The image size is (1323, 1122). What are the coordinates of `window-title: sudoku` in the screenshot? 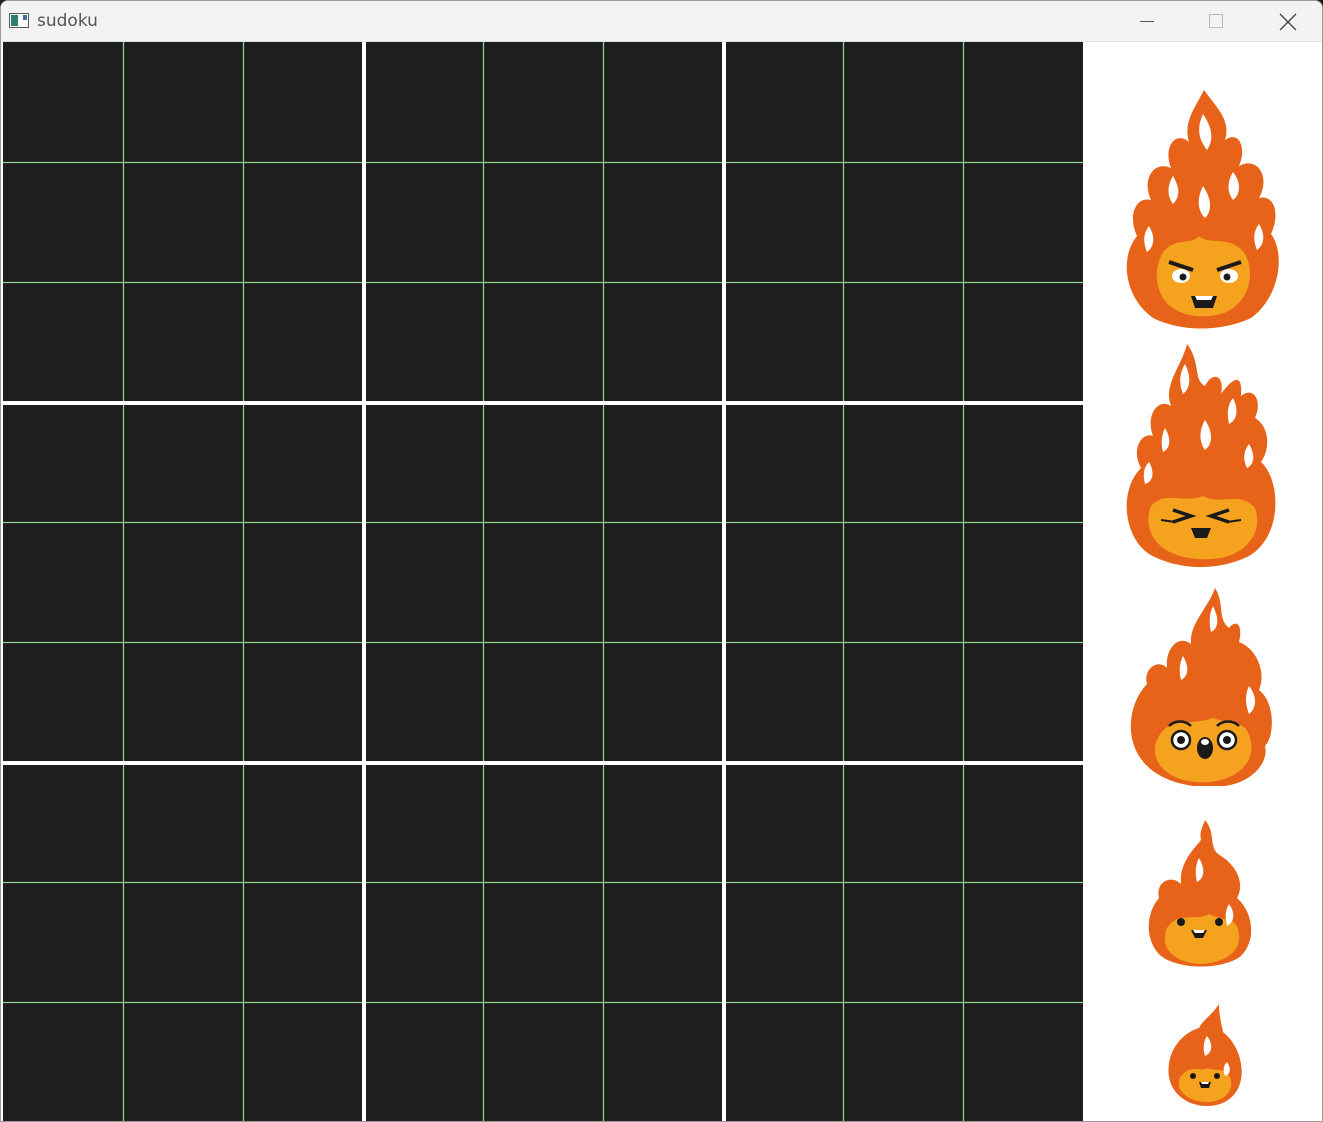 It's located at (67, 21).